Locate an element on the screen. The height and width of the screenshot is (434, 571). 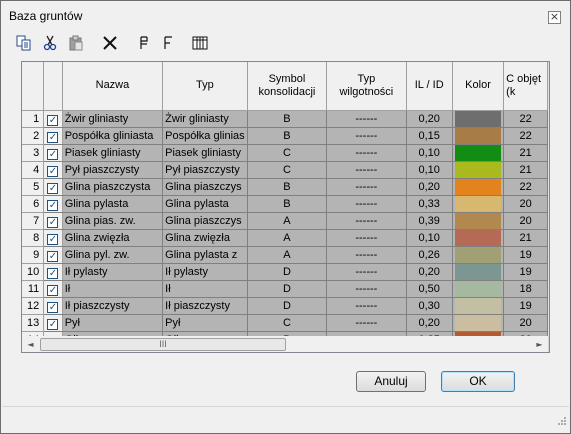
cell-typ: Ił piaszczysty is located at coordinates (205, 306).